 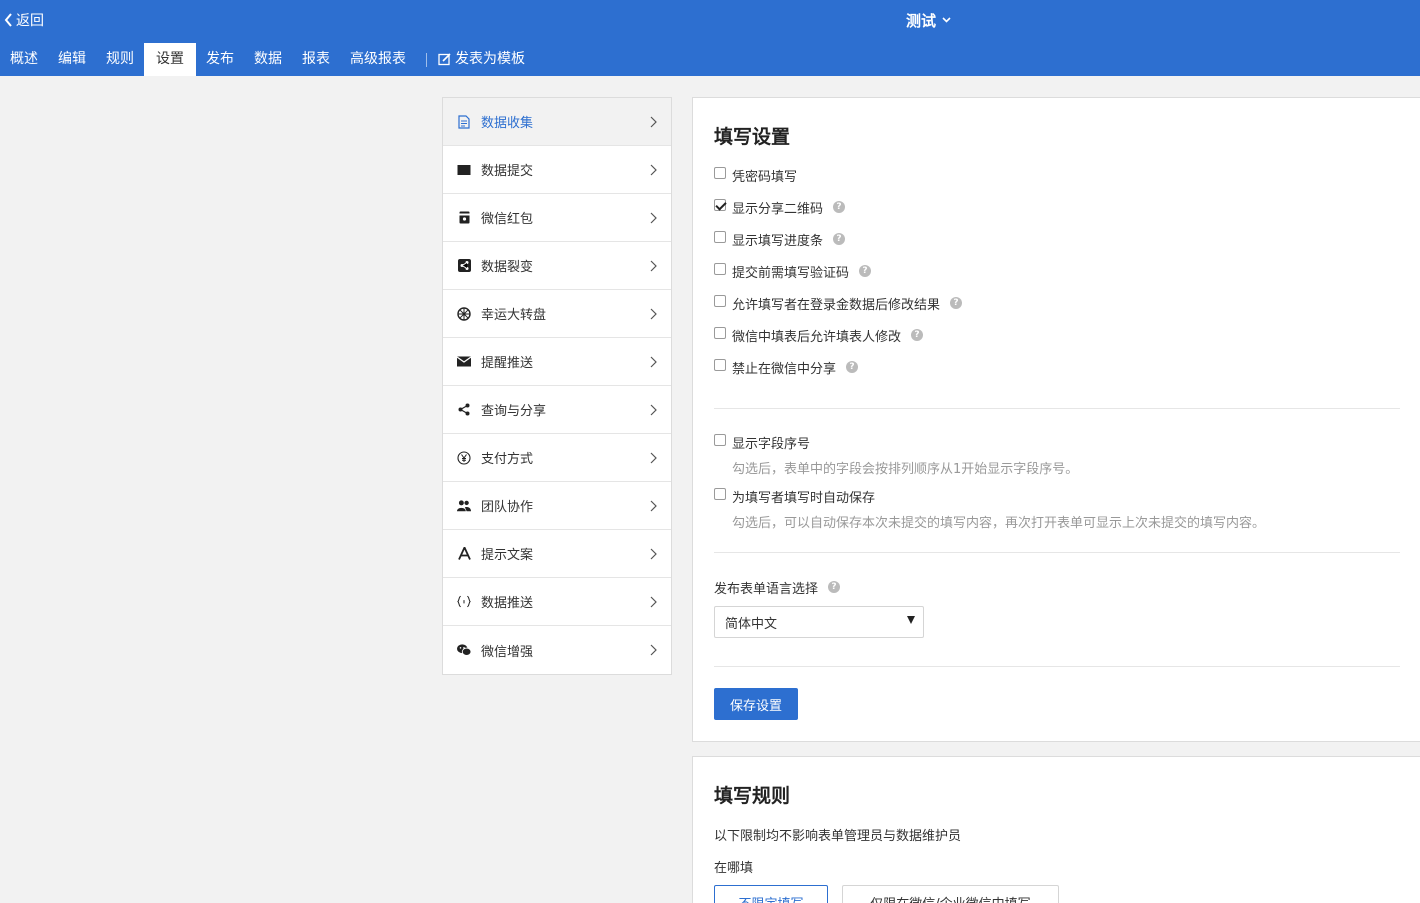 I want to click on menu-label: 微信增强, so click(x=507, y=652).